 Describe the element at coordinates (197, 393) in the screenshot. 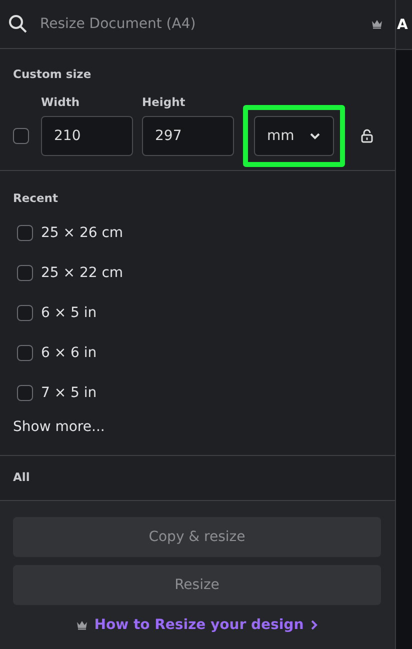

I see `recent-size-item: 7 × 5 in` at that location.